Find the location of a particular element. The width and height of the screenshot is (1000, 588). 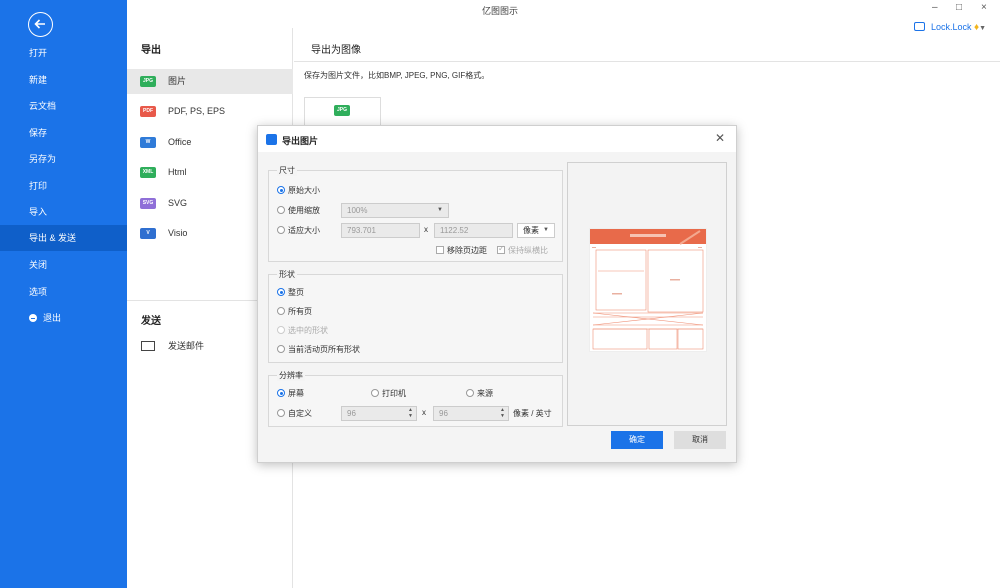

sidebar: 打开 新建 云文档 保存 另存为 打印 导入 导出 & 发送 关闭 选项 退出 is located at coordinates (63, 294).